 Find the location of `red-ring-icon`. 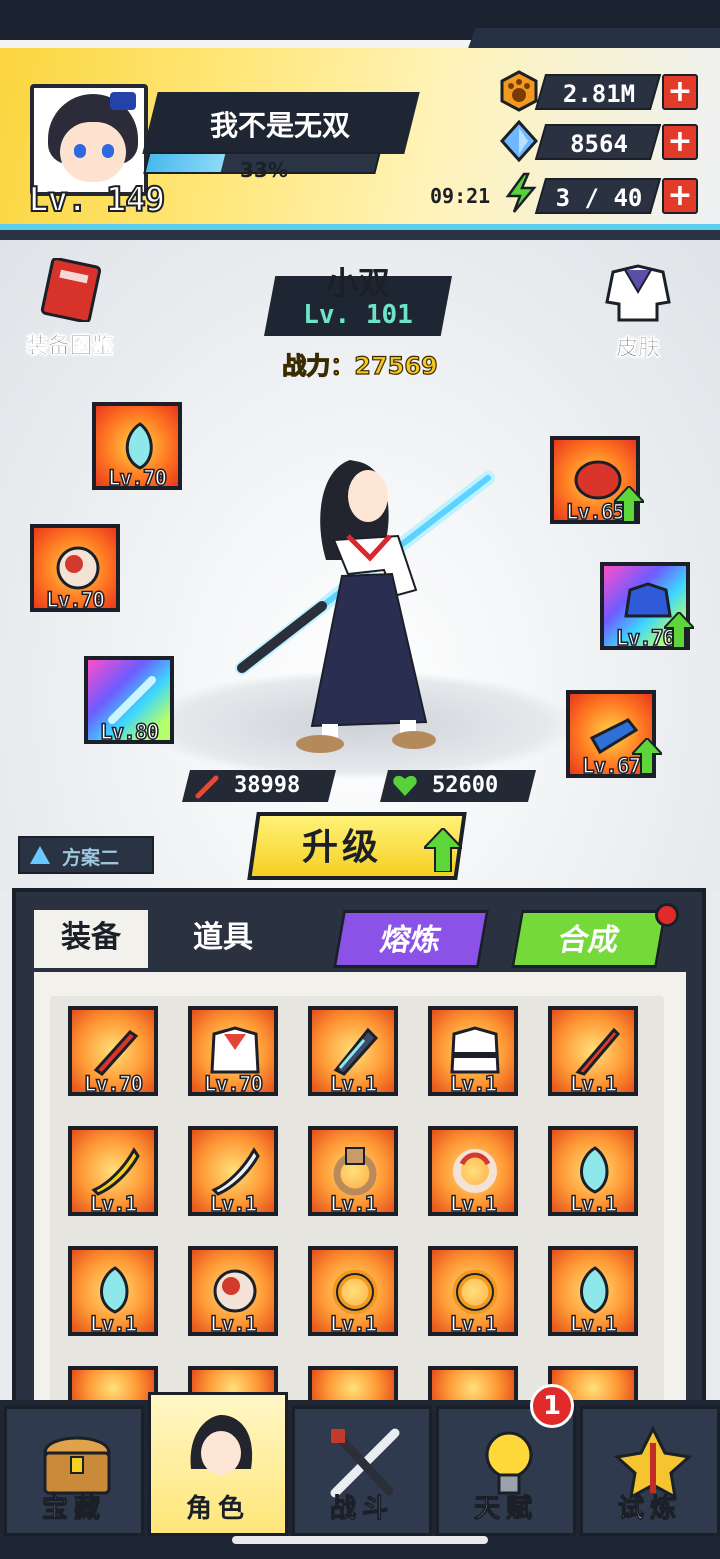

red-ring-icon is located at coordinates (475, 1171).